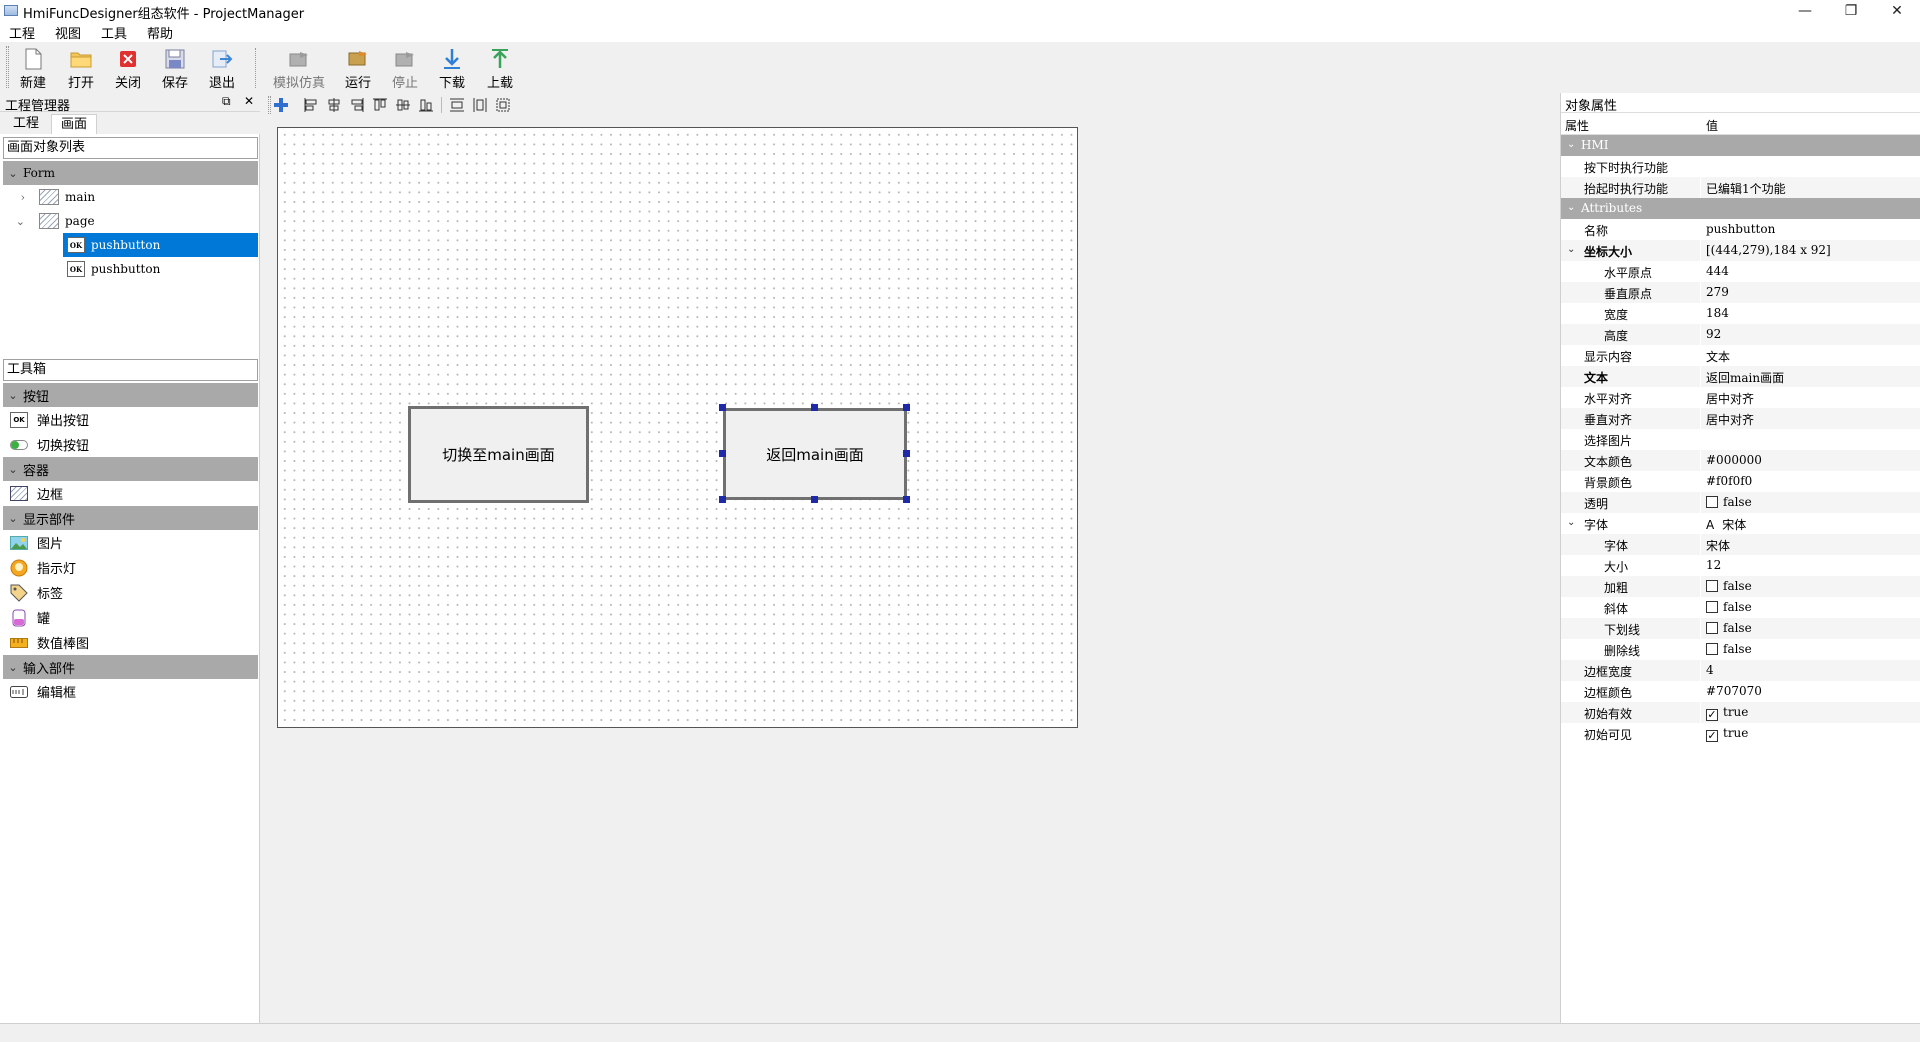 The height and width of the screenshot is (1042, 1920). What do you see at coordinates (403, 105) in the screenshot?
I see `align-vcenter-icon` at bounding box center [403, 105].